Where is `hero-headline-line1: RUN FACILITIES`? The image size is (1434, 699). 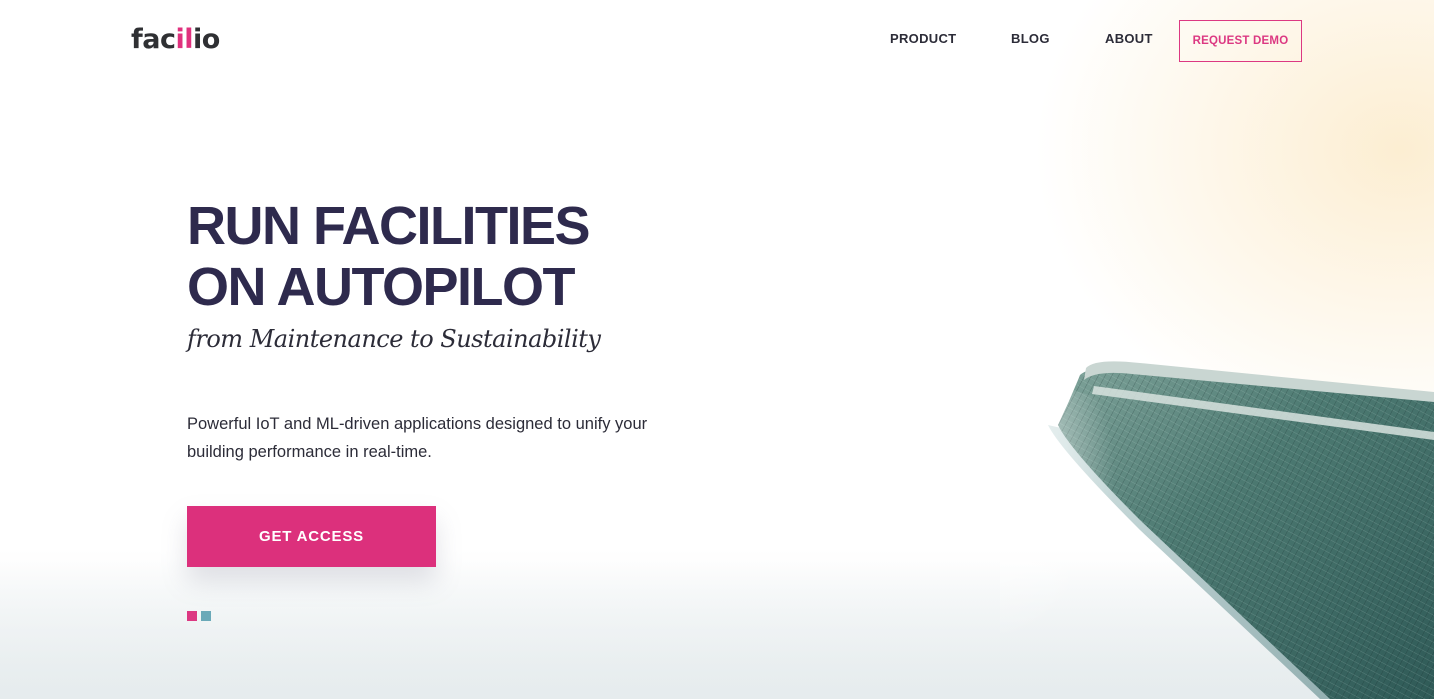
hero-headline-line1: RUN FACILITIES is located at coordinates (389, 226).